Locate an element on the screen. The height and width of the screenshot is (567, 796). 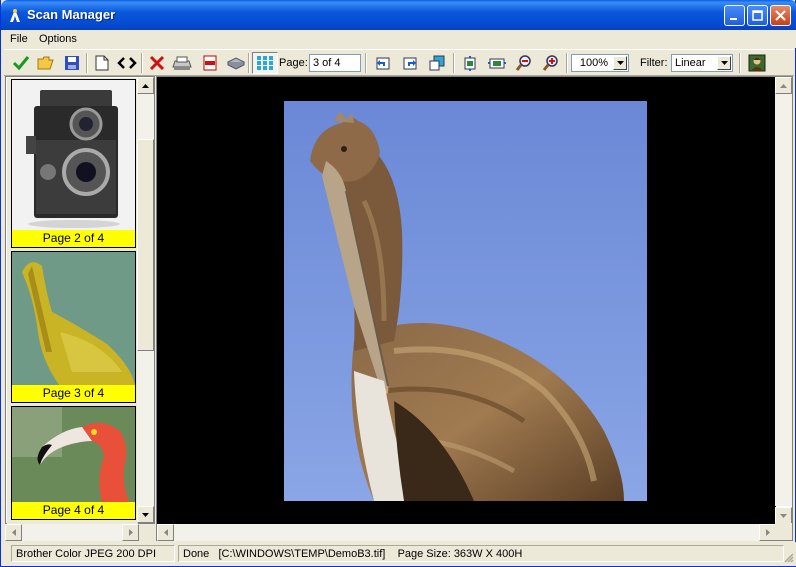
filter-select: Linear is located at coordinates (702, 63).